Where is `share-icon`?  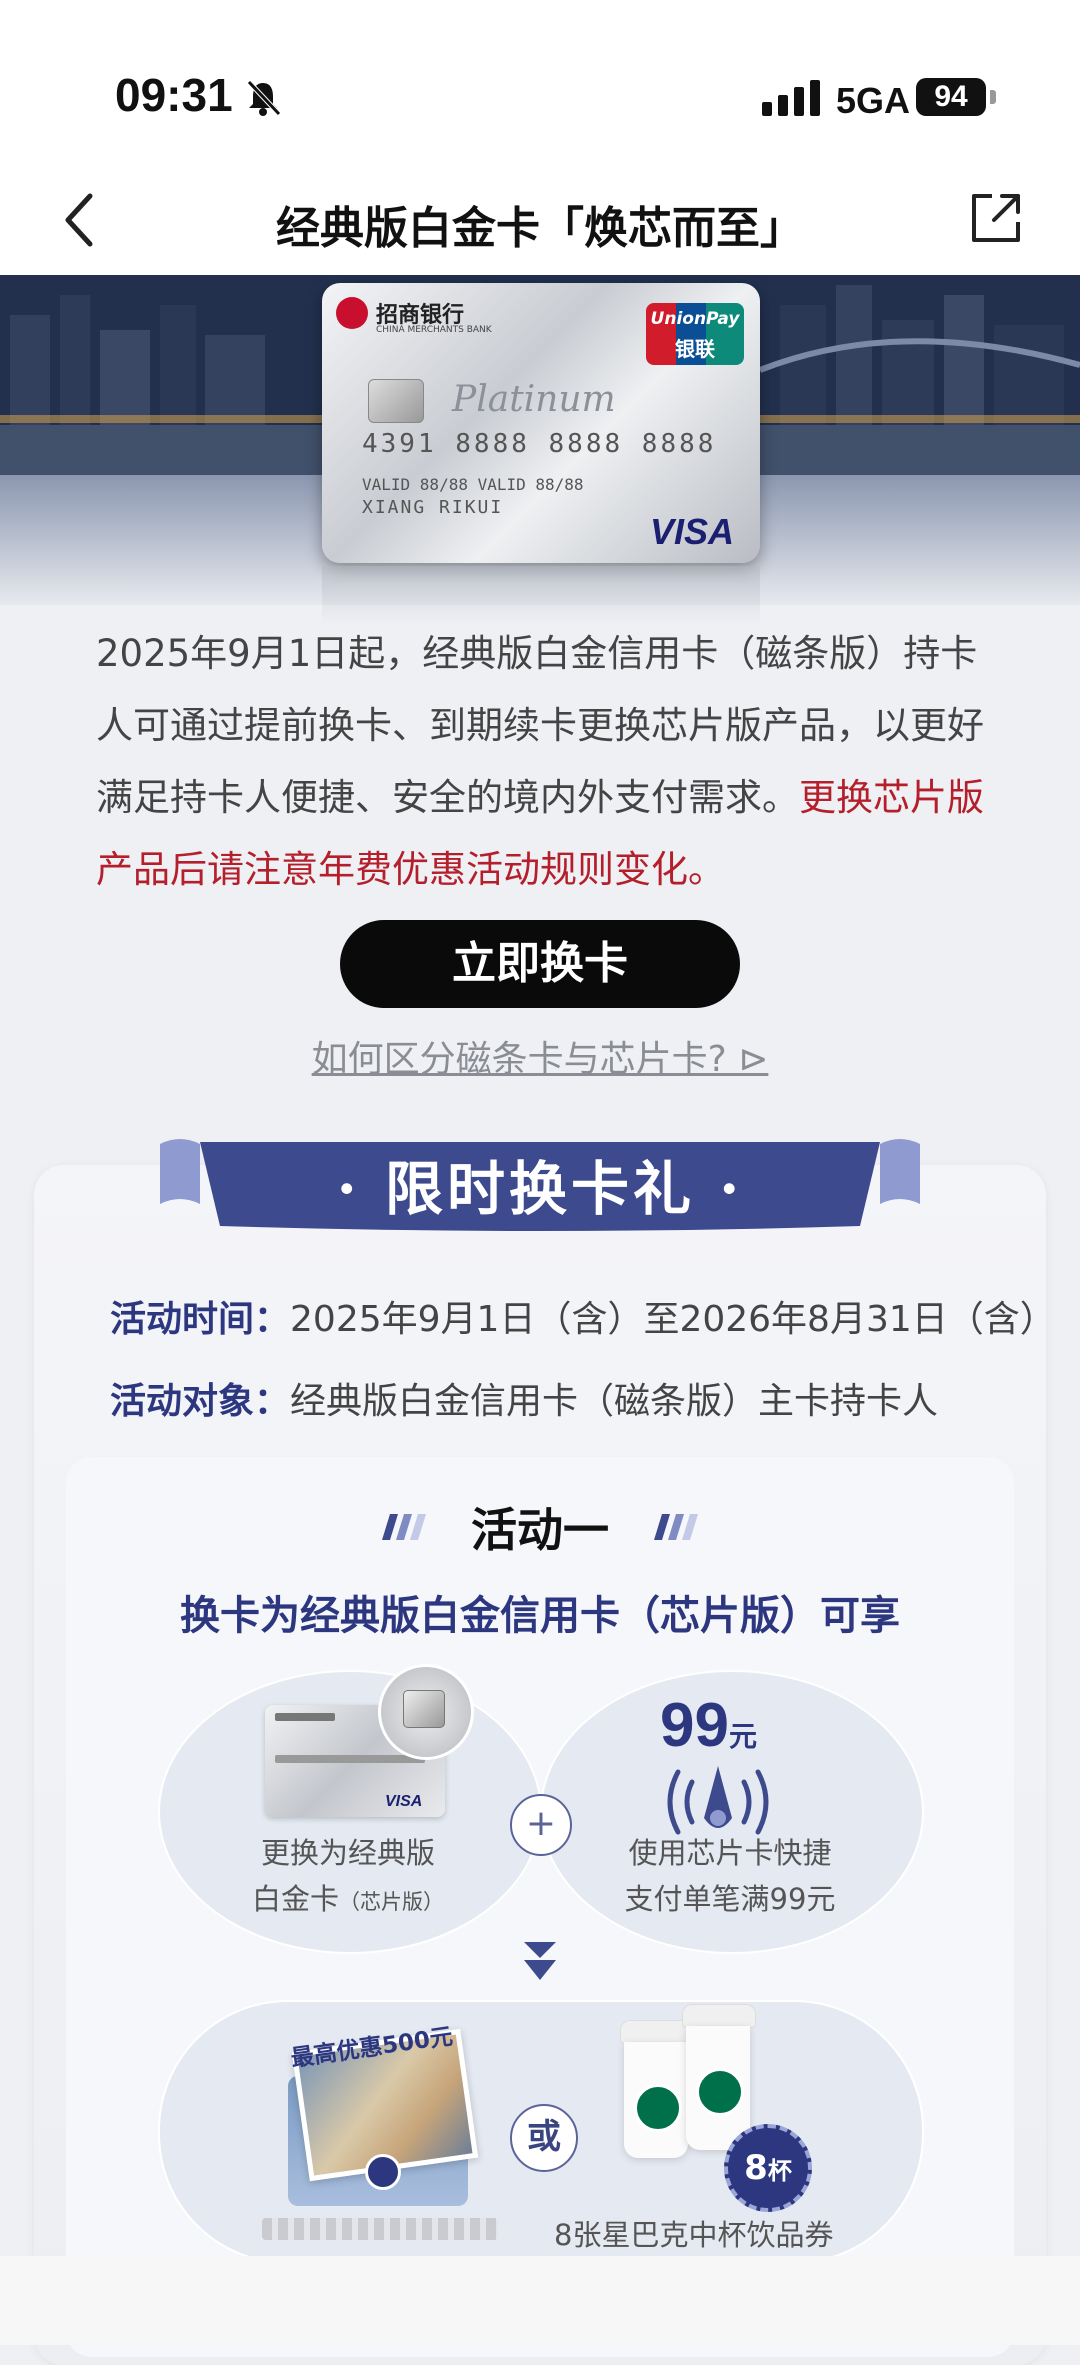
share-icon is located at coordinates (996, 218).